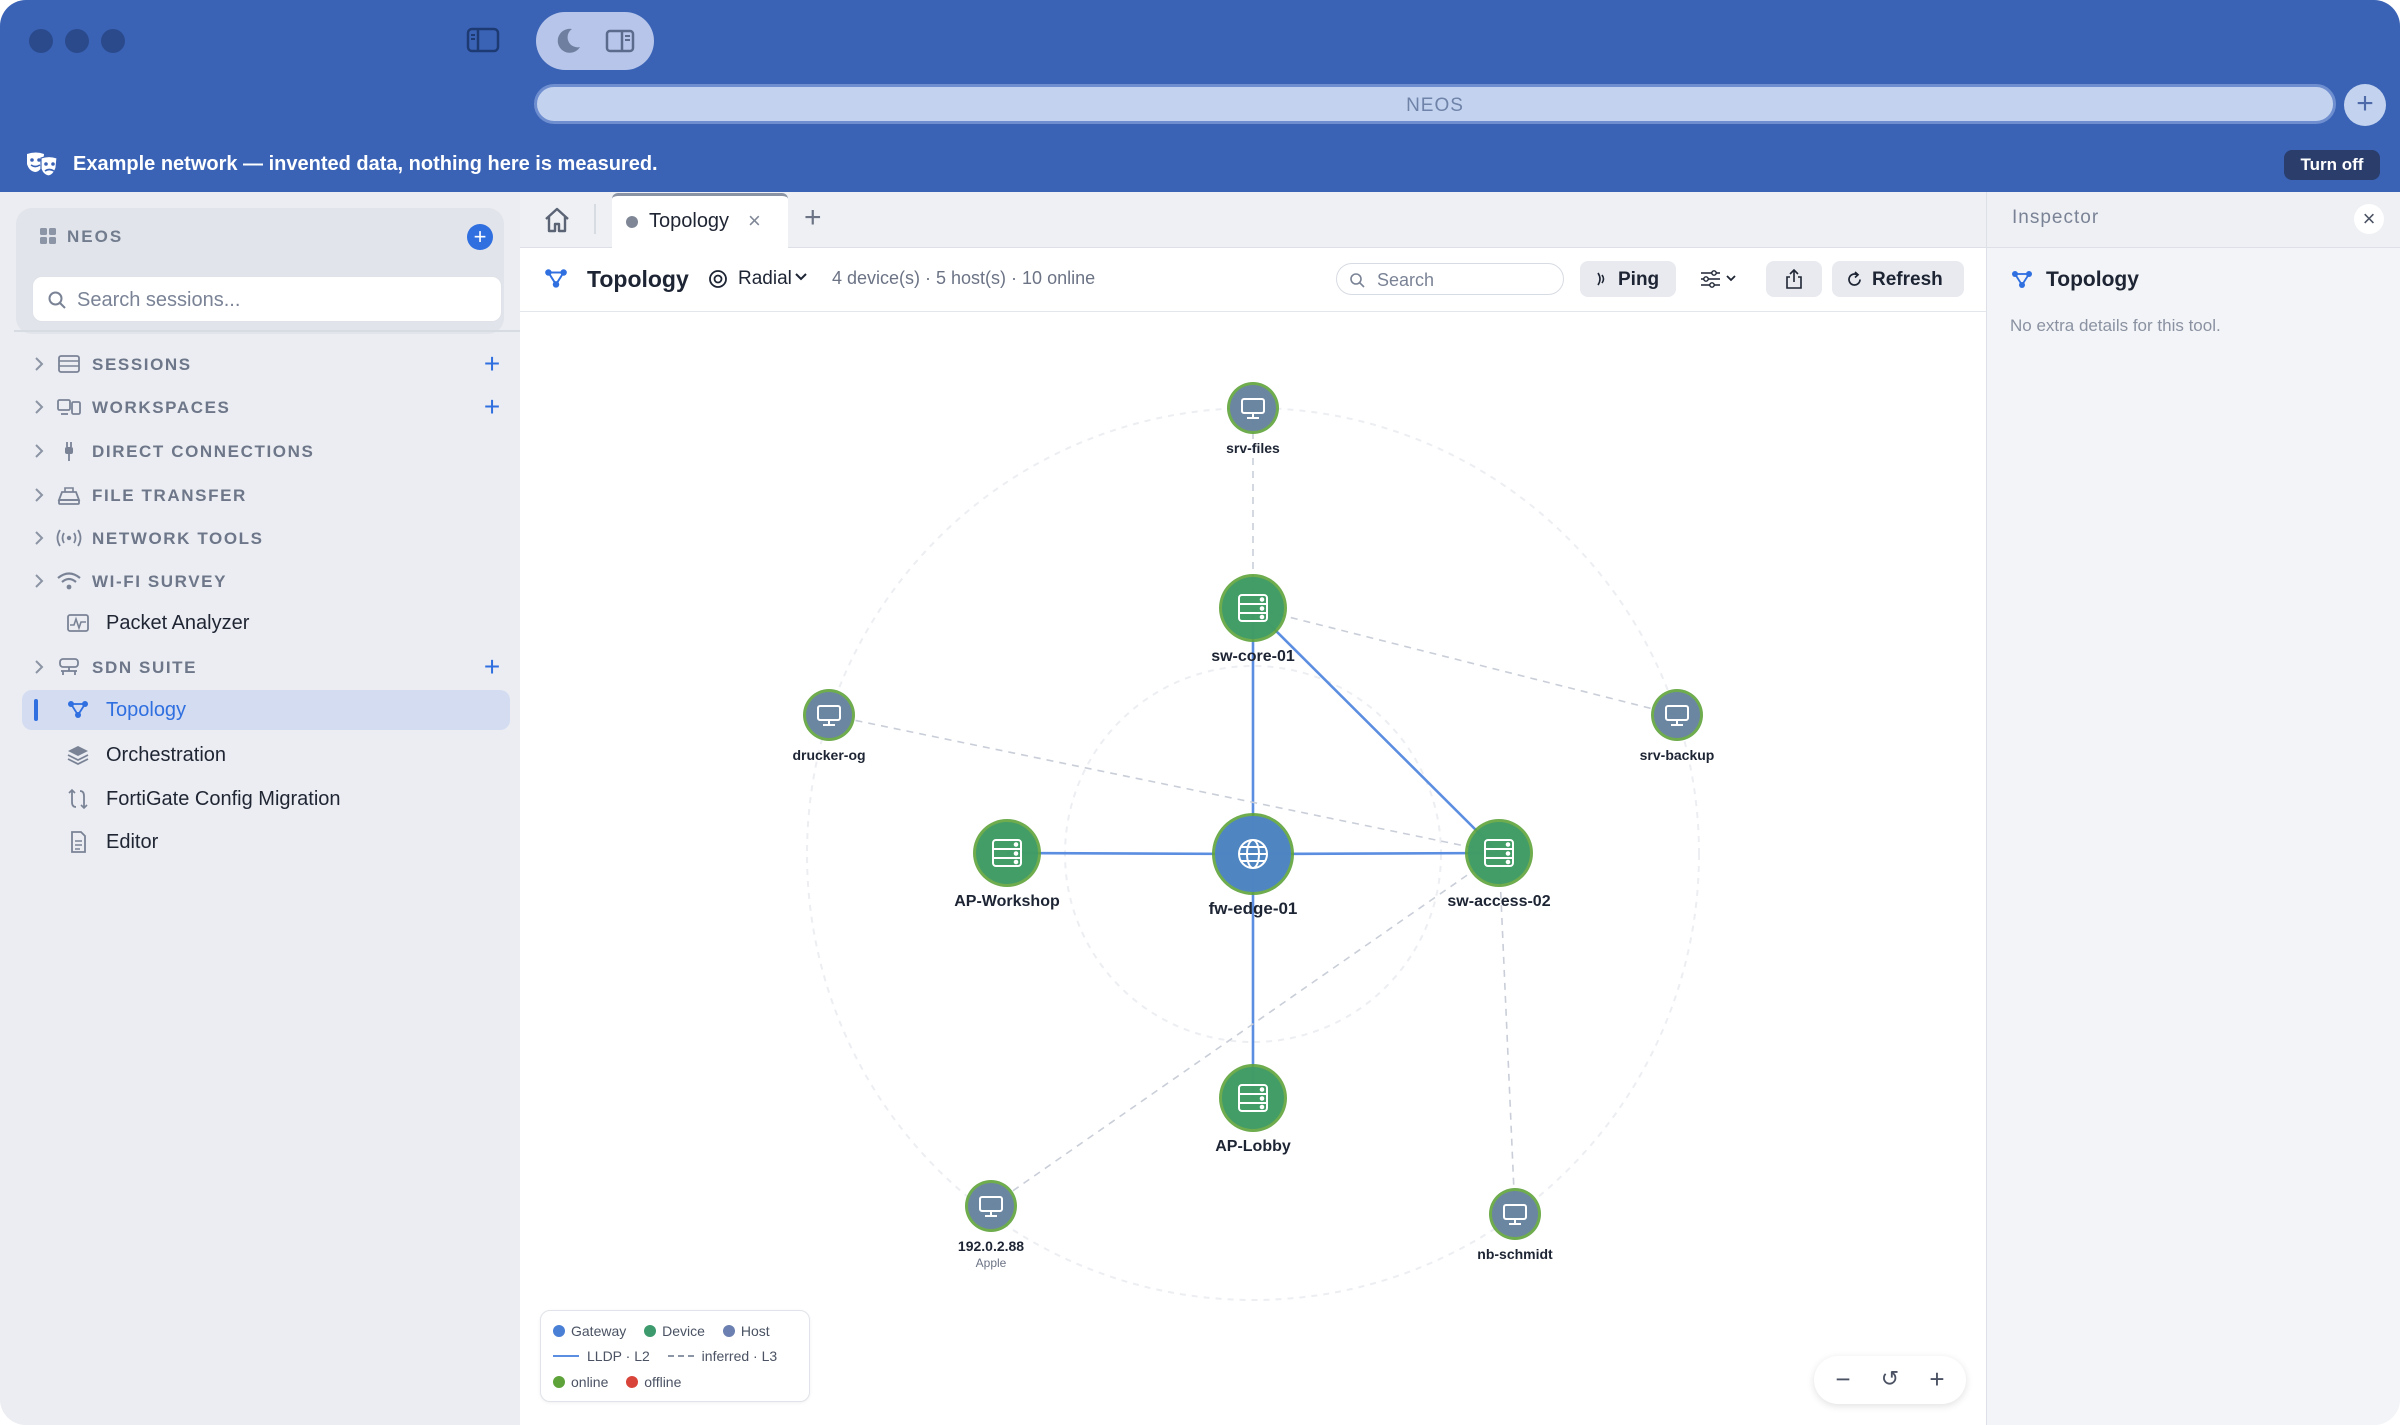 This screenshot has height=1425, width=2400. What do you see at coordinates (492, 364) in the screenshot?
I see `add-session-button: +` at bounding box center [492, 364].